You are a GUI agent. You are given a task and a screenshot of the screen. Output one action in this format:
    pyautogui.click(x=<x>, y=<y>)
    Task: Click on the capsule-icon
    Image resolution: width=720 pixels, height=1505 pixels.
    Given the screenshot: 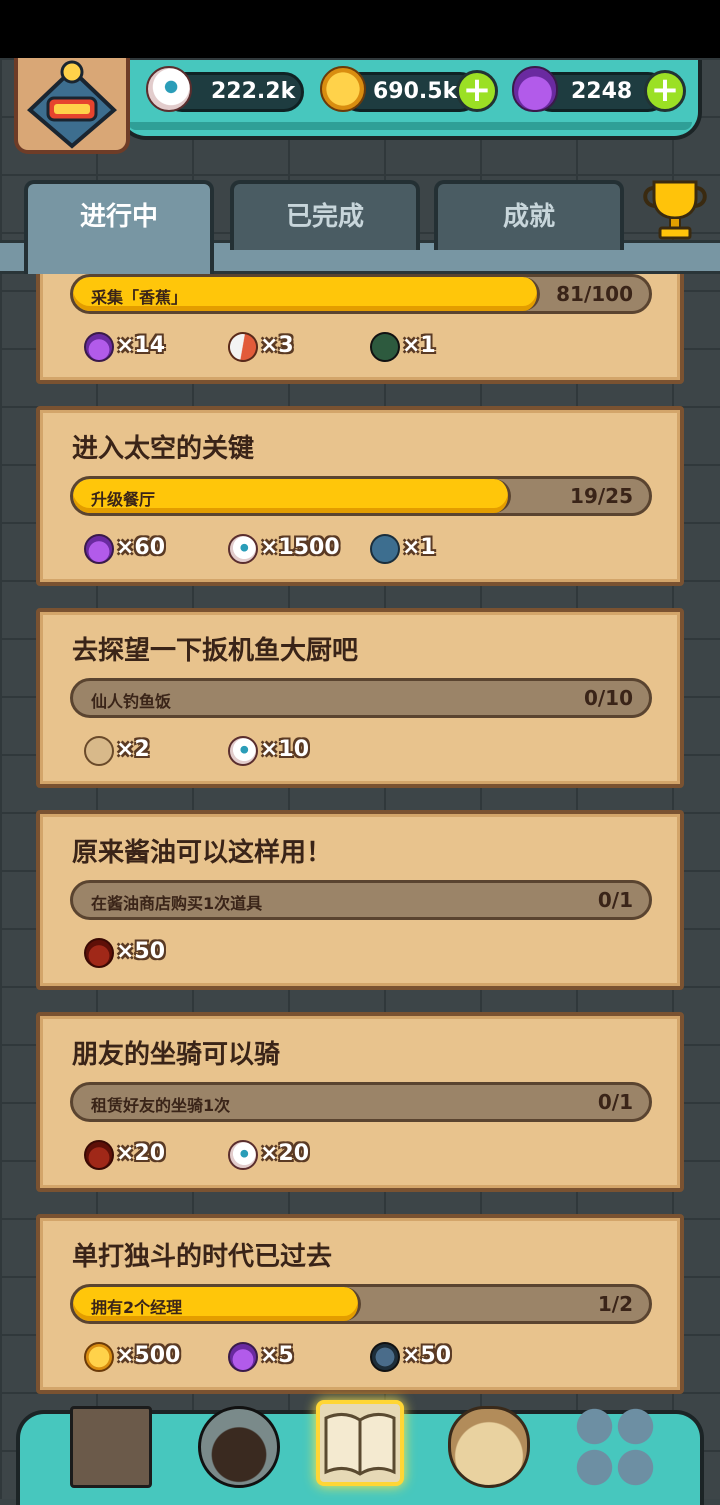 What is the action you would take?
    pyautogui.click(x=243, y=347)
    